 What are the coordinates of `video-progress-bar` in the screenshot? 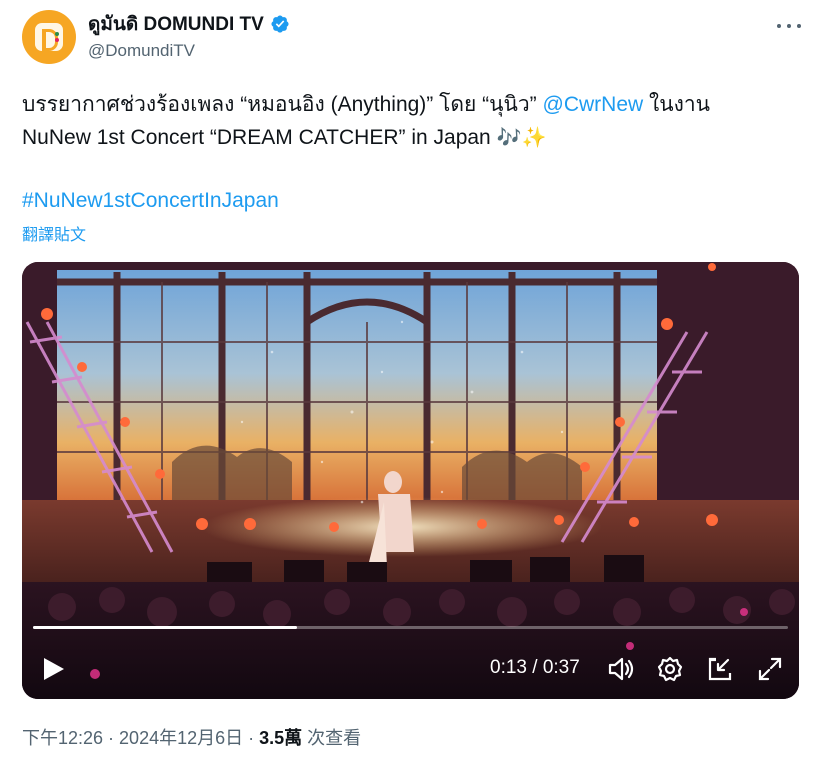 It's located at (410, 627).